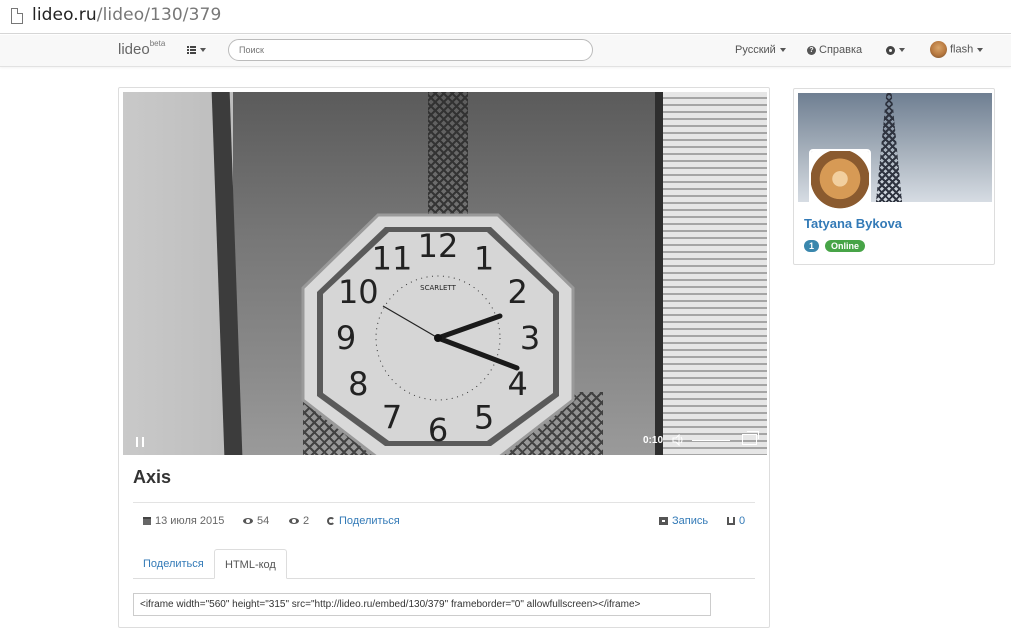 This screenshot has width=1011, height=630. I want to click on volume-slider, so click(711, 440).